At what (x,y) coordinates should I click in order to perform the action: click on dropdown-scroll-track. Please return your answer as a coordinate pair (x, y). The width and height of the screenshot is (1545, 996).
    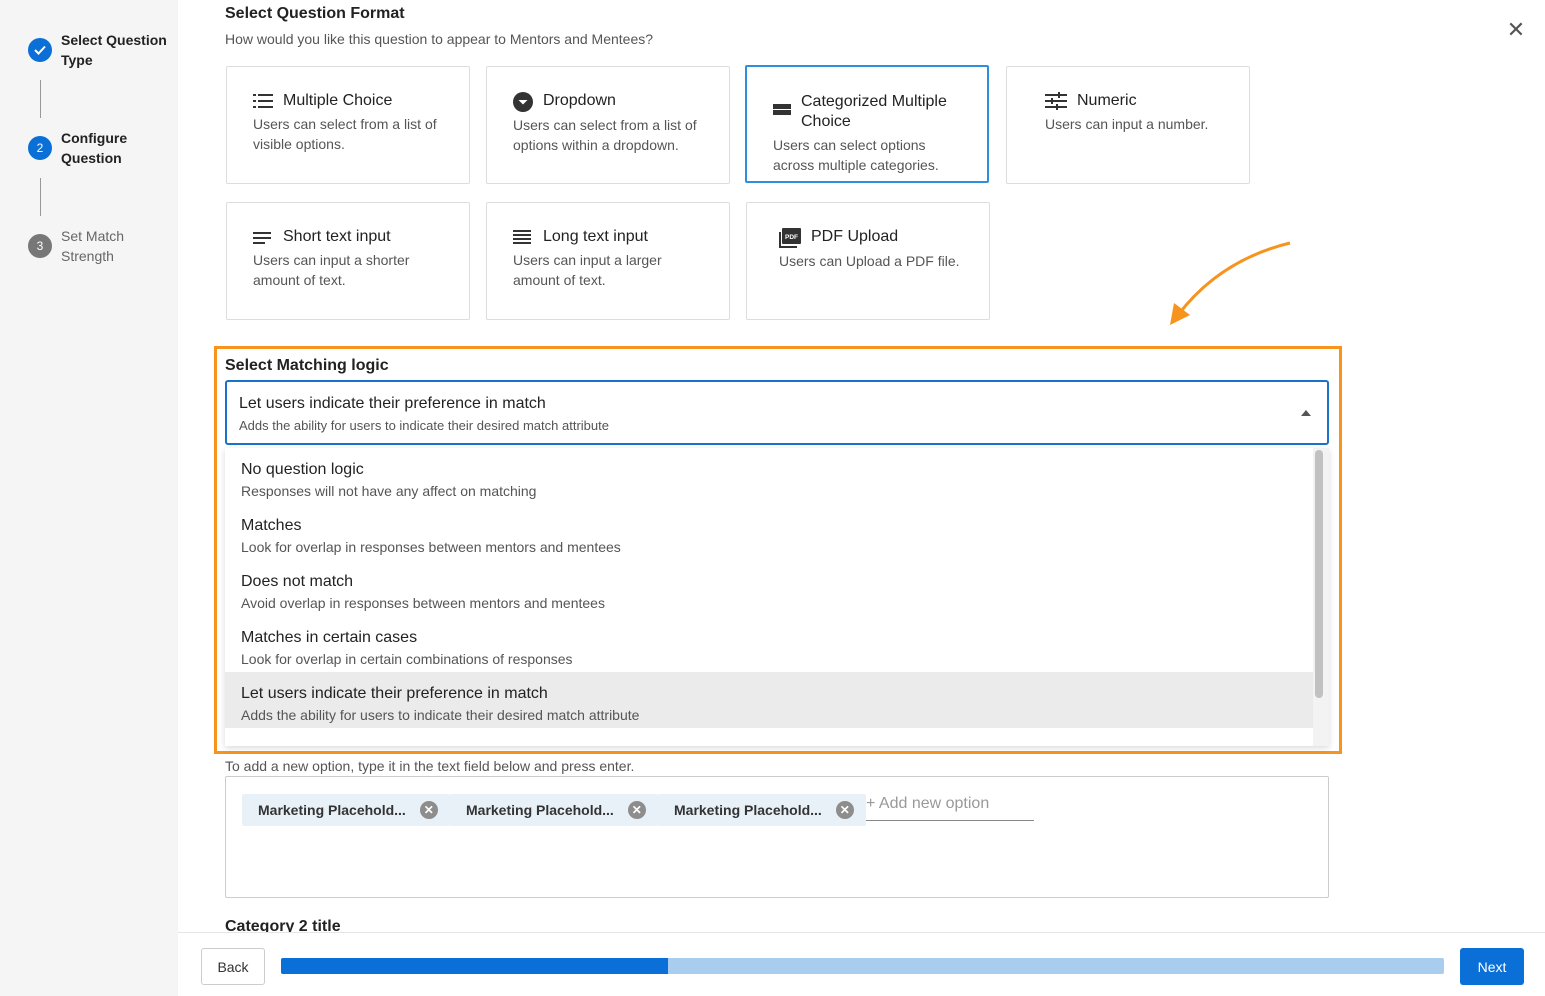
    Looking at the image, I should click on (1321, 597).